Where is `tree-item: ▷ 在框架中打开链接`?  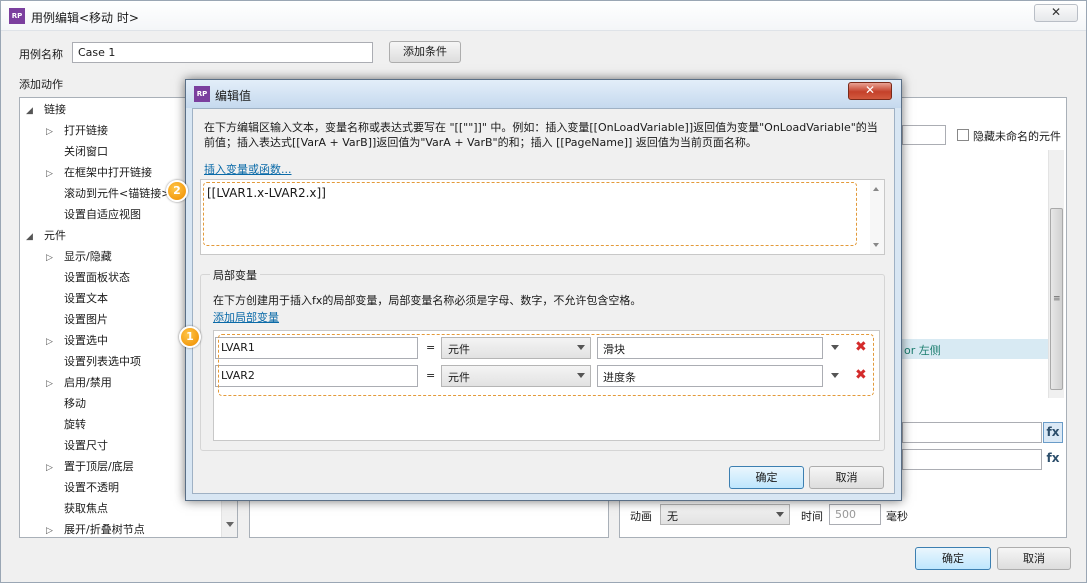
tree-item: ▷ 在框架中打开链接 is located at coordinates (99, 173).